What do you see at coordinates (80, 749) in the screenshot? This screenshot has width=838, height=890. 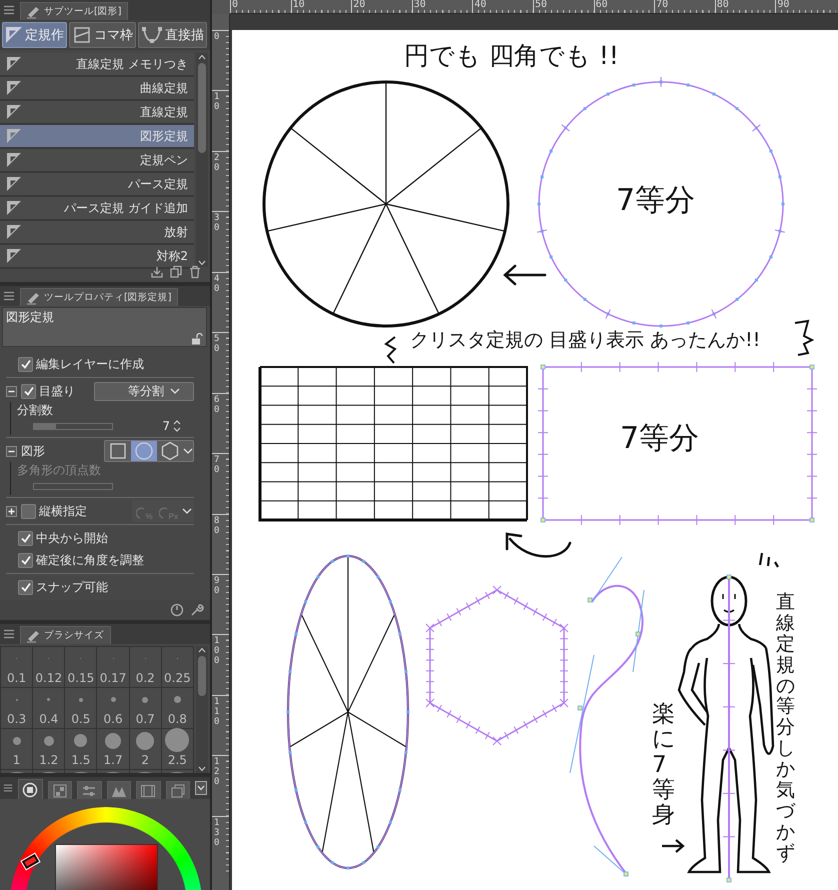 I see `brush-size-cell: 1.5` at bounding box center [80, 749].